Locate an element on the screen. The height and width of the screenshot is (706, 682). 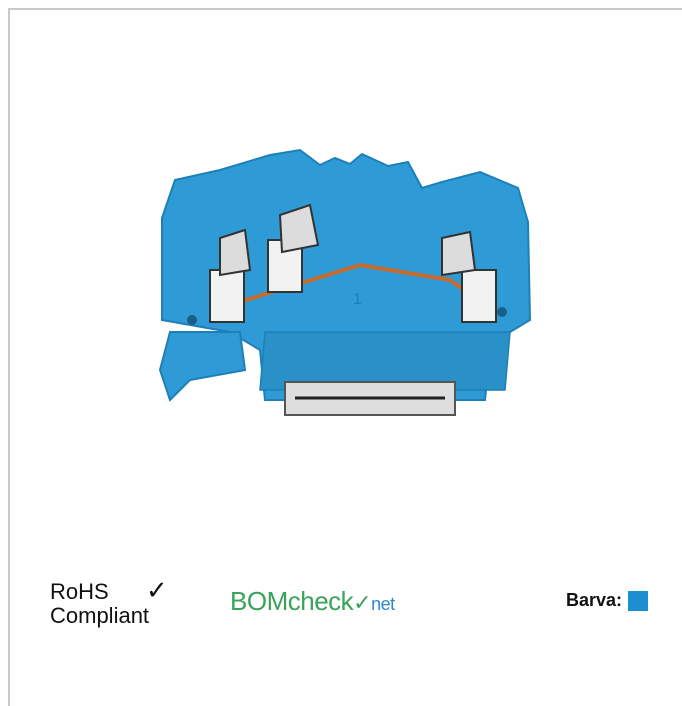
rohs-title: RoHS is located at coordinates (79, 591).